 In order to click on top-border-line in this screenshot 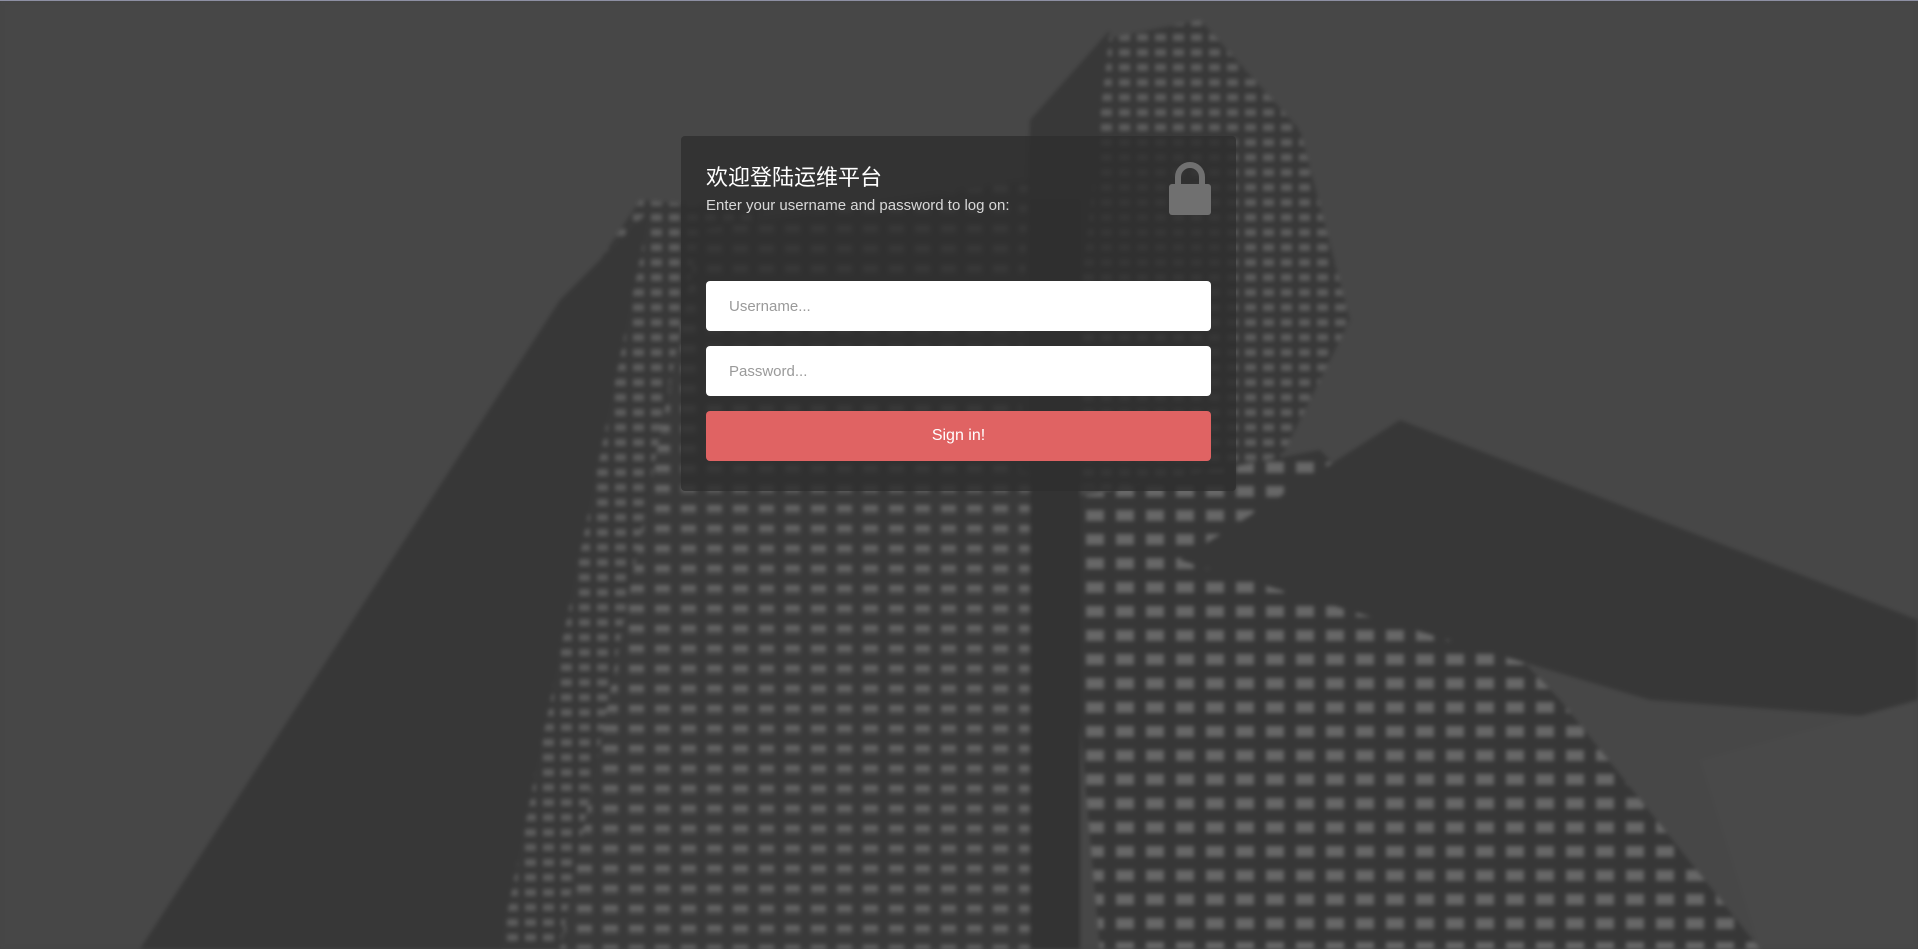, I will do `click(959, 0)`.